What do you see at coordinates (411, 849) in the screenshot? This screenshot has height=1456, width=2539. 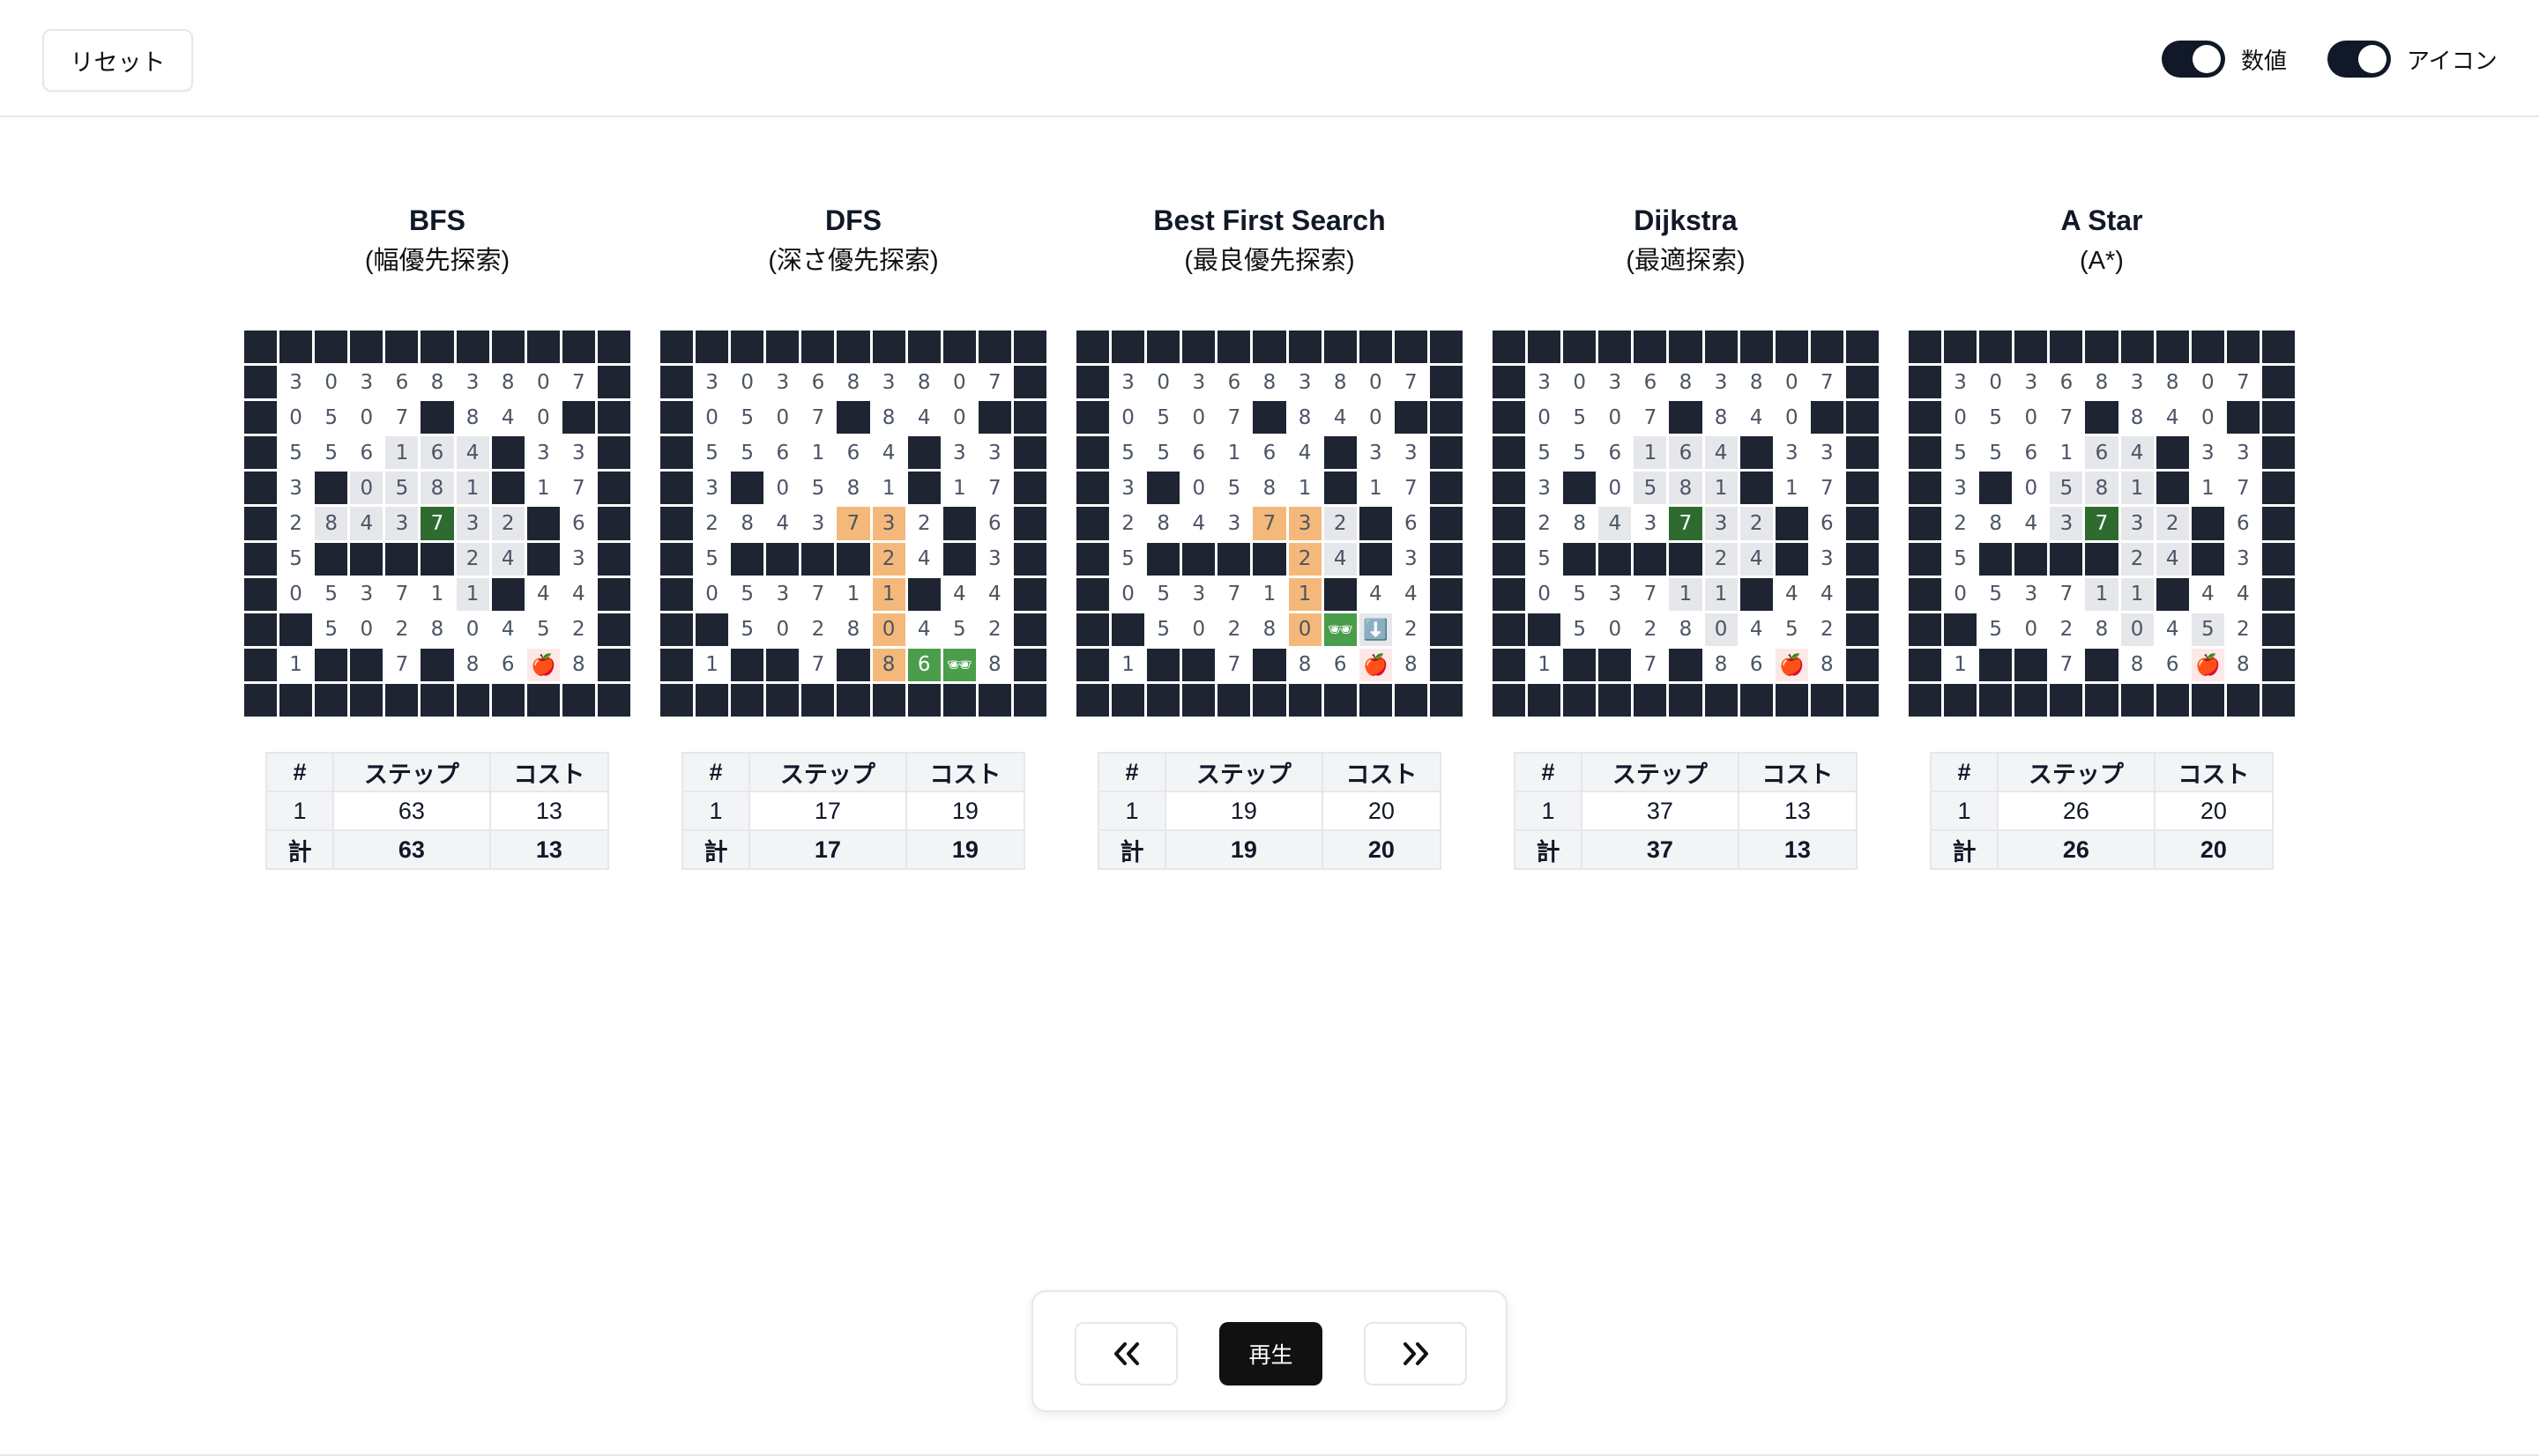 I see `stats-total-cell: 63` at bounding box center [411, 849].